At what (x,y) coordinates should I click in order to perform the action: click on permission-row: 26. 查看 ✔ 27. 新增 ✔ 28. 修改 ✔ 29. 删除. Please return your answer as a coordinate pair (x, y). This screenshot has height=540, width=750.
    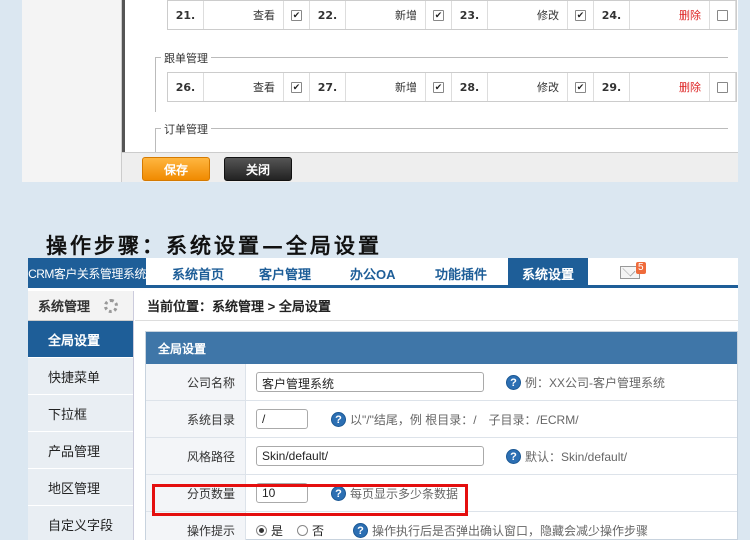
    Looking at the image, I should click on (452, 87).